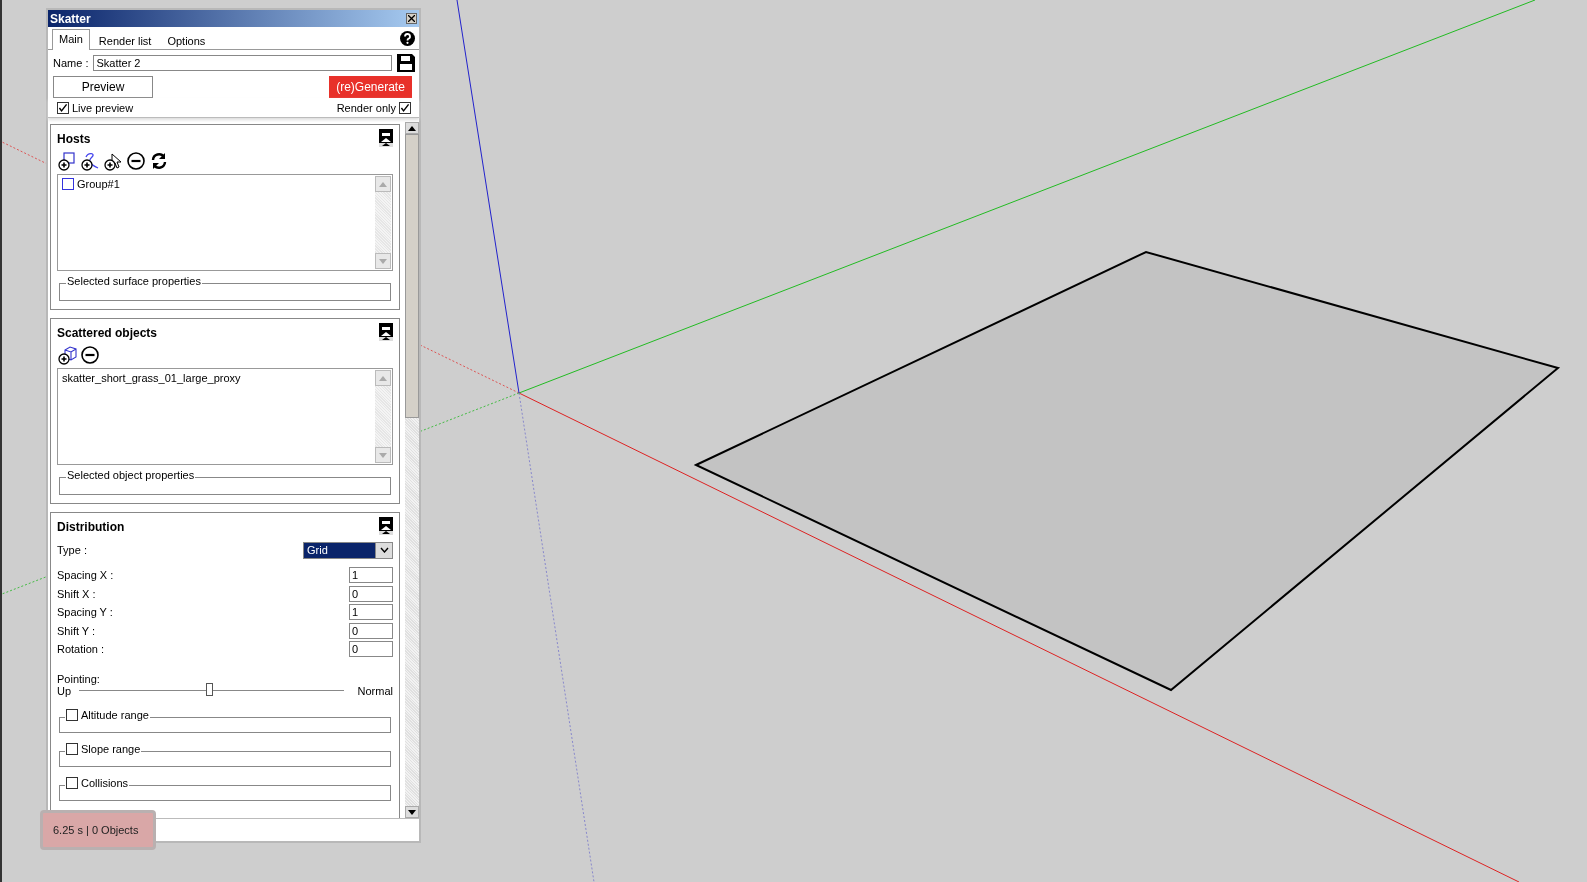 The width and height of the screenshot is (1587, 882). Describe the element at coordinates (186, 40) in the screenshot. I see `tab: Options` at that location.